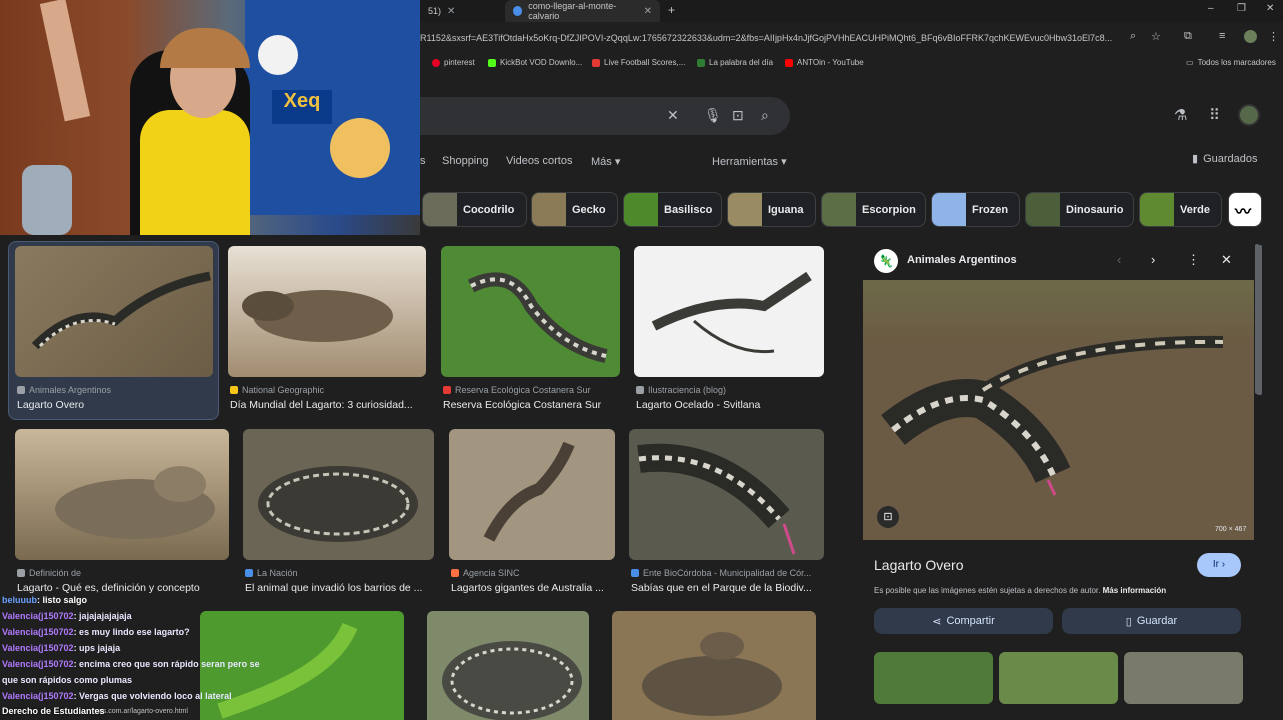 Image resolution: width=1283 pixels, height=720 pixels. Describe the element at coordinates (1231, 62) in the screenshot. I see `all-bookmarks: ▭ Todos los marcadores` at that location.